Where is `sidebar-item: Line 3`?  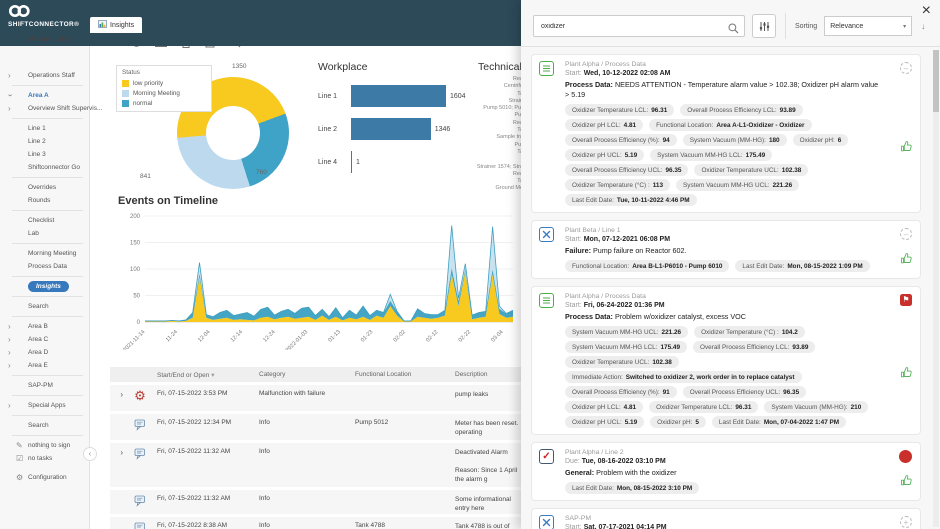
sidebar-item: Line 3 is located at coordinates (44, 154).